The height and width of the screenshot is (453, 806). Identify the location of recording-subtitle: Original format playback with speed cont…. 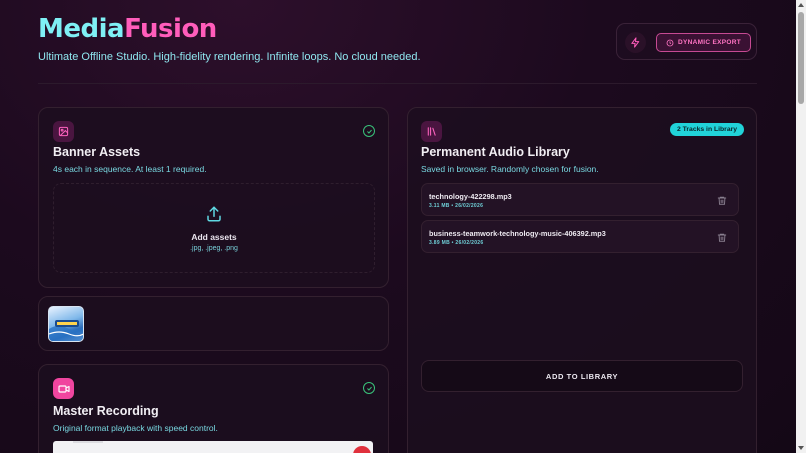
(135, 428).